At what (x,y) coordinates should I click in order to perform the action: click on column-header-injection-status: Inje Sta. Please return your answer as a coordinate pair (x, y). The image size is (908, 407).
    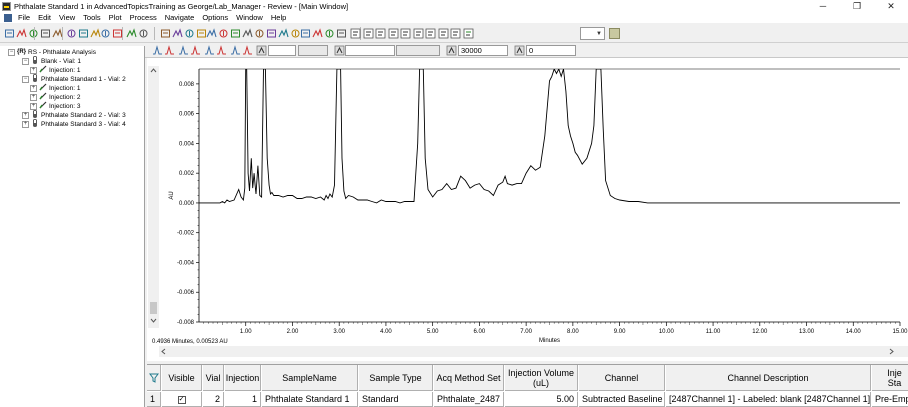
    Looking at the image, I should click on (890, 378).